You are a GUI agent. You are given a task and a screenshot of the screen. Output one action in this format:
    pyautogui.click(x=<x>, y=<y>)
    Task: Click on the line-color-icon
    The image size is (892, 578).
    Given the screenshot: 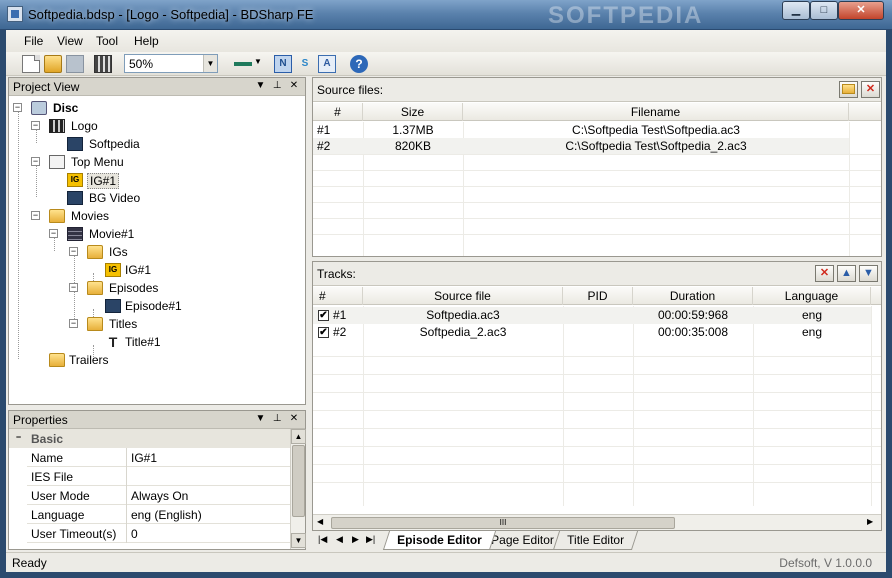 What is the action you would take?
    pyautogui.click(x=243, y=64)
    